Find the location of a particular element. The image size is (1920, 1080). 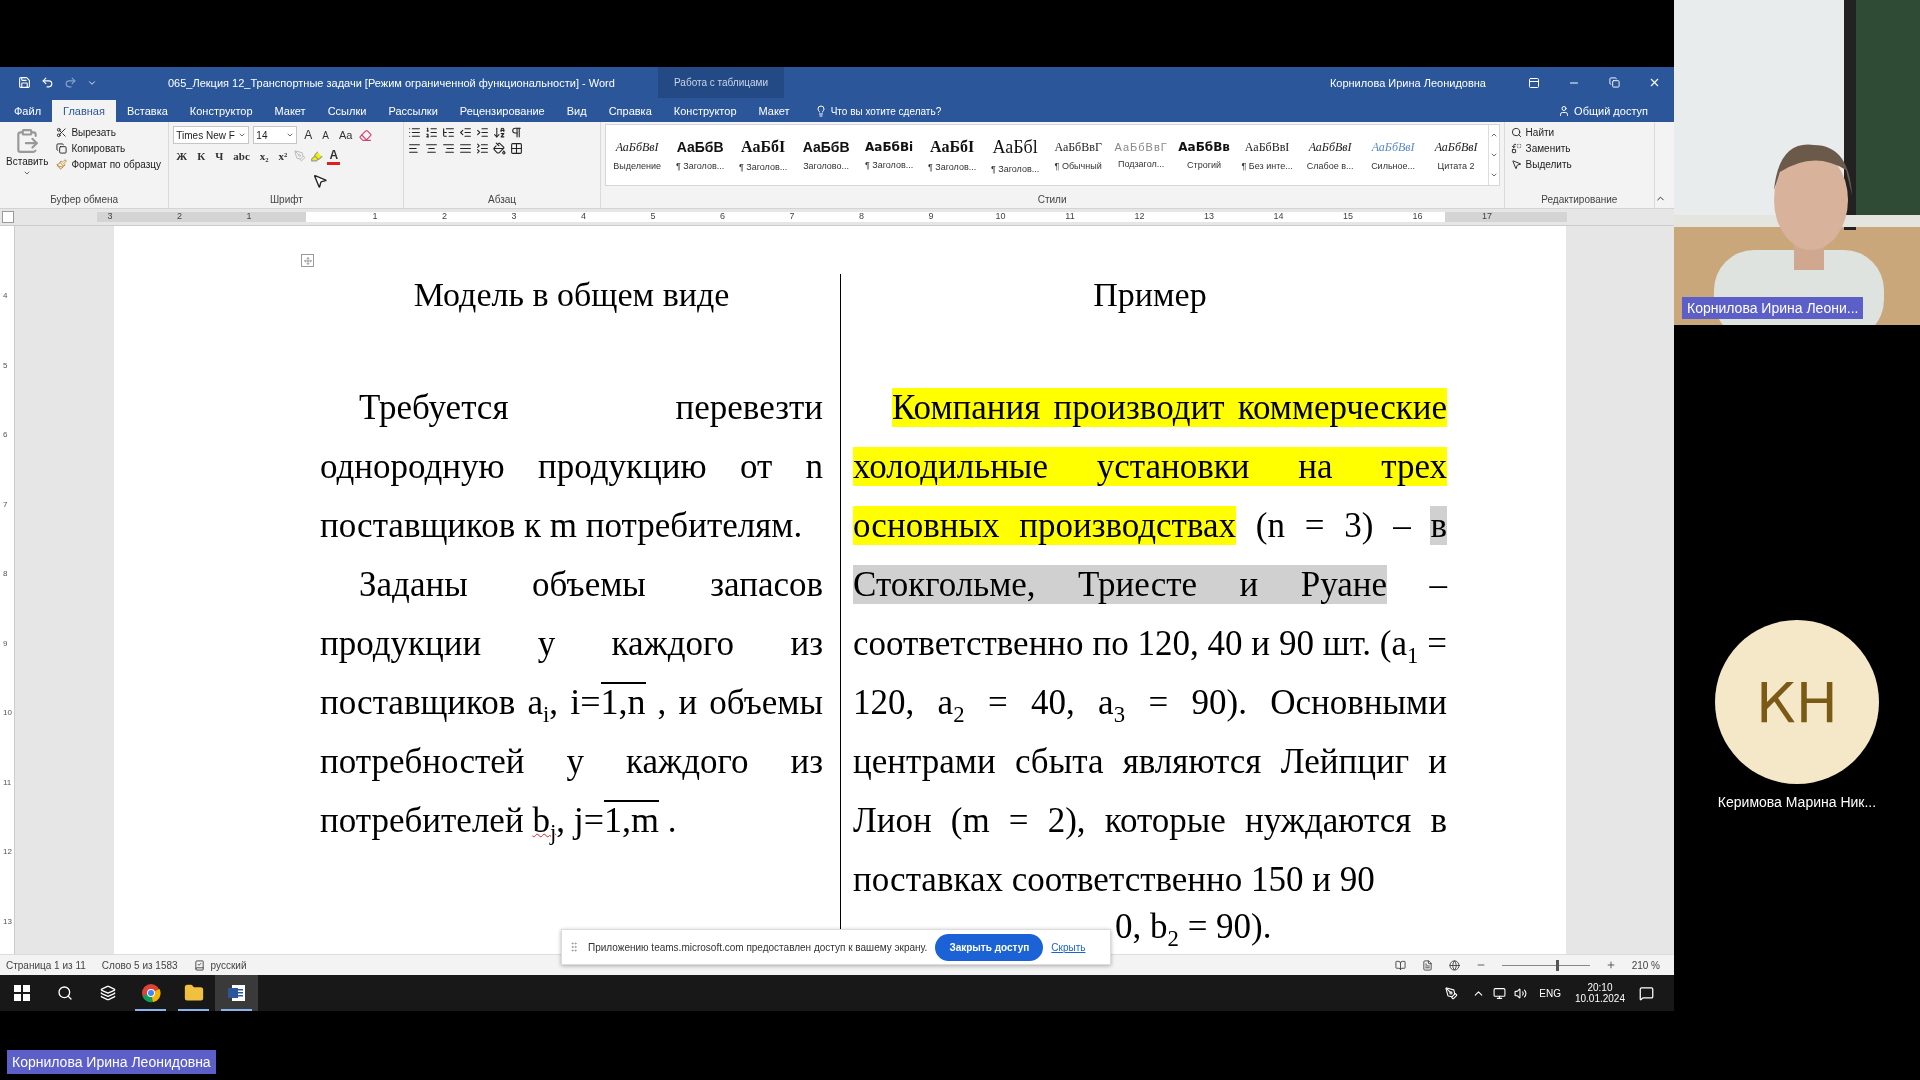

style-item: АаБбВв Строгий is located at coordinates (1204, 155).